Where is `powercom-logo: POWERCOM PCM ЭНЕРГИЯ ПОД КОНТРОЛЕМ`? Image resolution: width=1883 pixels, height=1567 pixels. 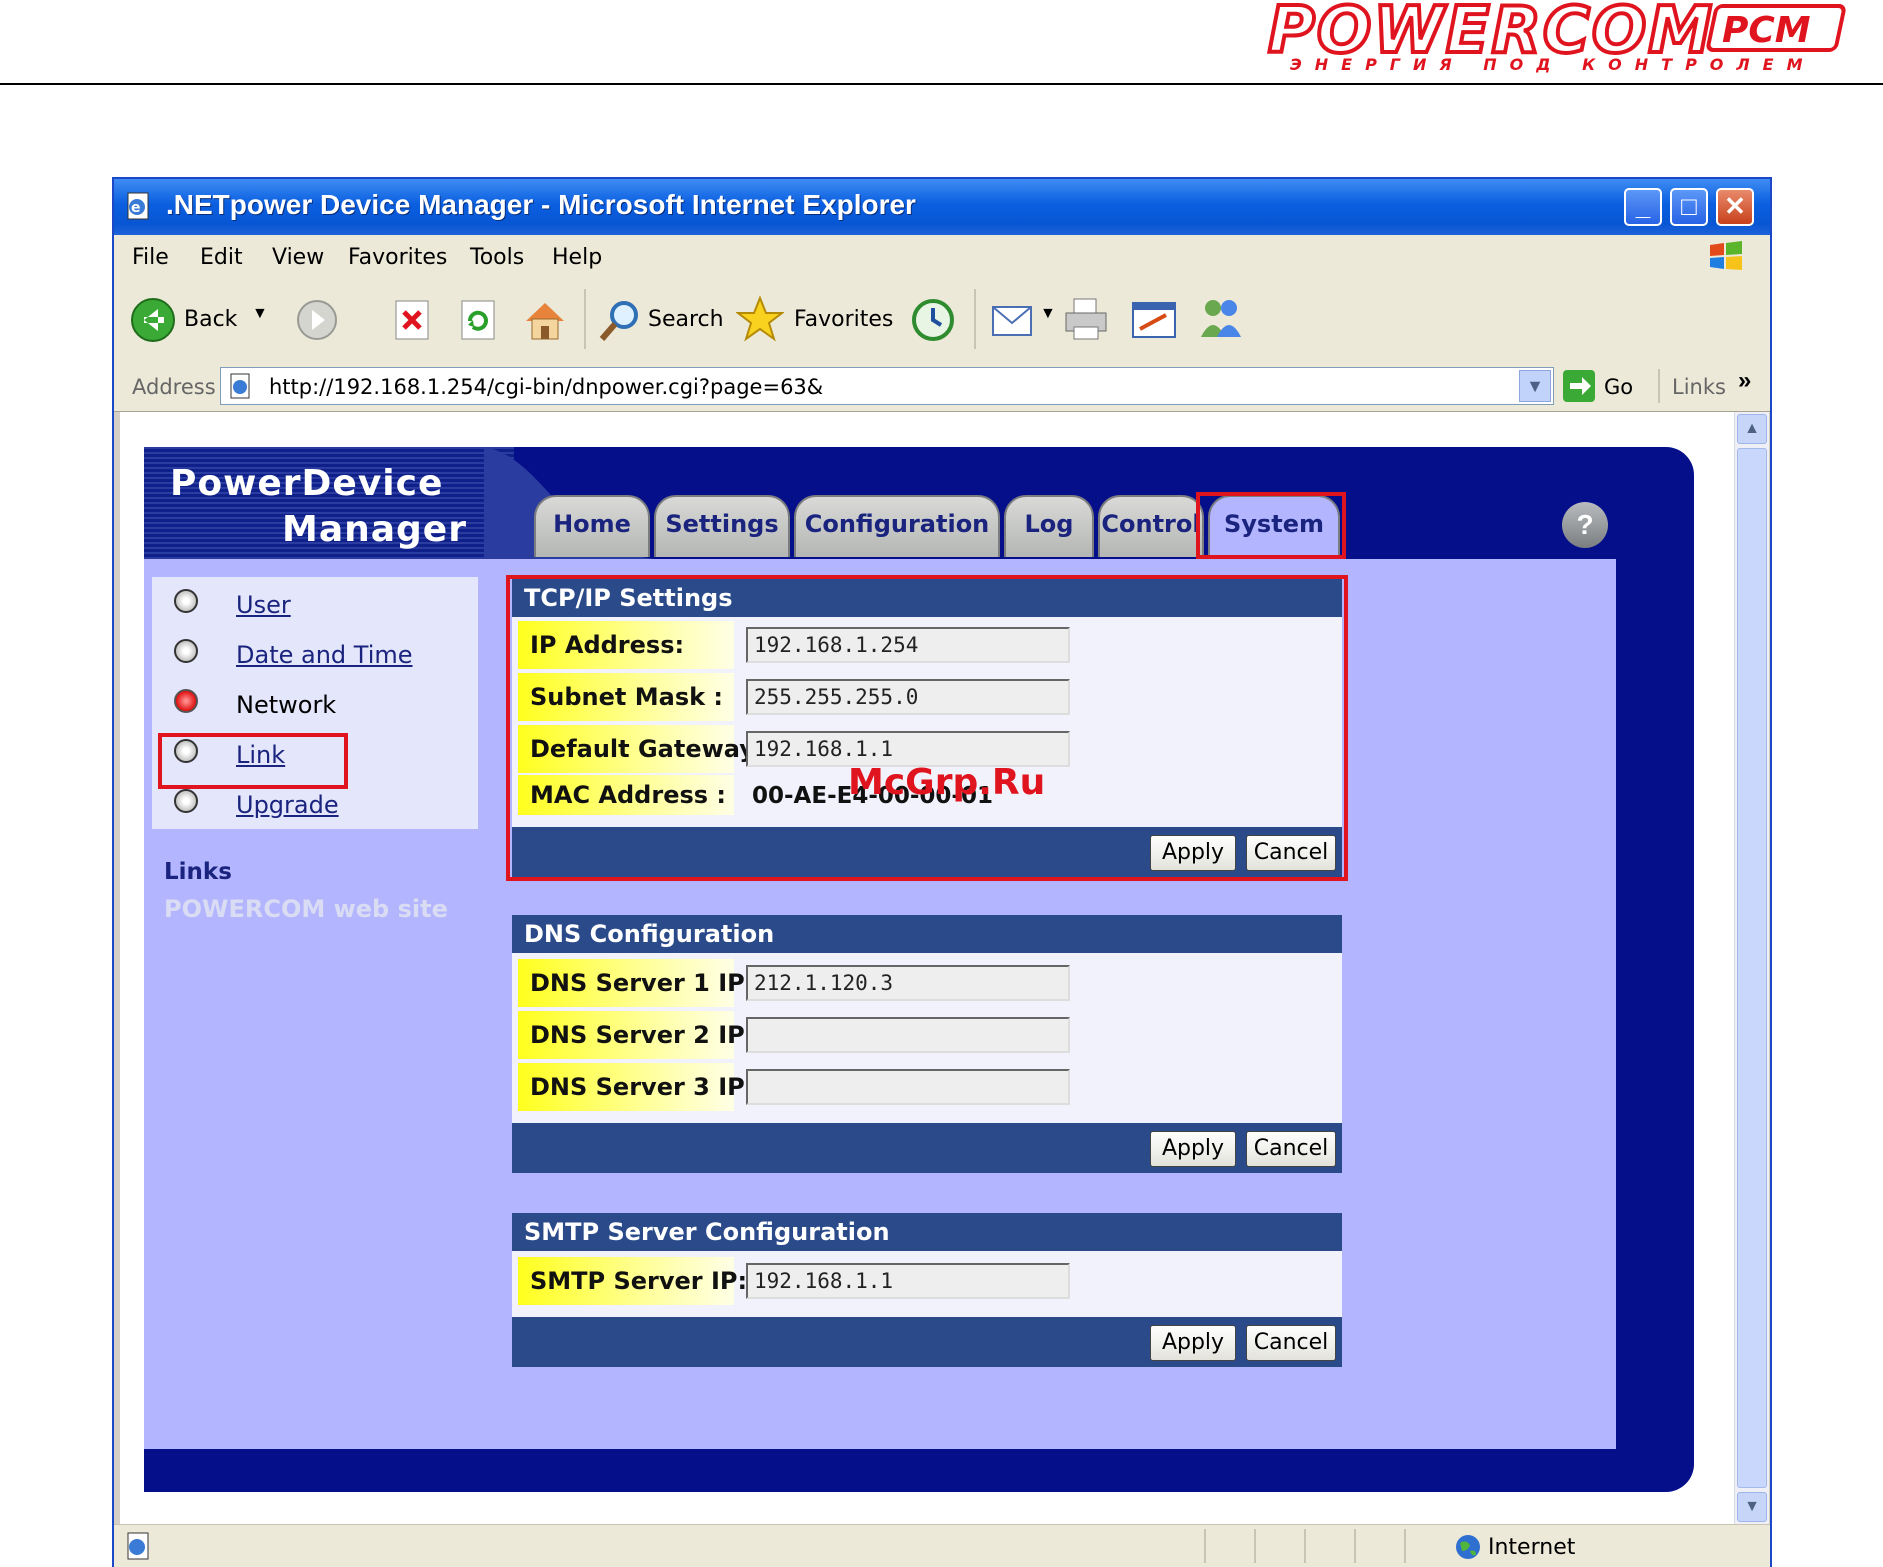 powercom-logo: POWERCOM PCM ЭНЕРГИЯ ПОД КОНТРОЛЕМ is located at coordinates (1556, 37).